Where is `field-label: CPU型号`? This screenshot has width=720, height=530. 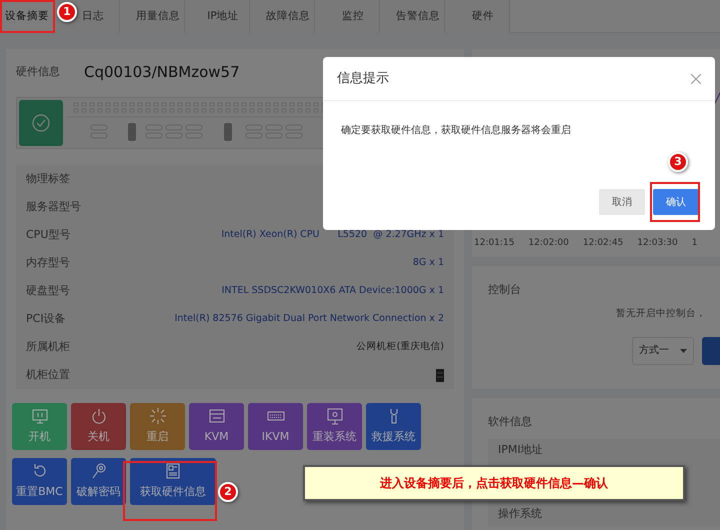 field-label: CPU型号 is located at coordinates (48, 234).